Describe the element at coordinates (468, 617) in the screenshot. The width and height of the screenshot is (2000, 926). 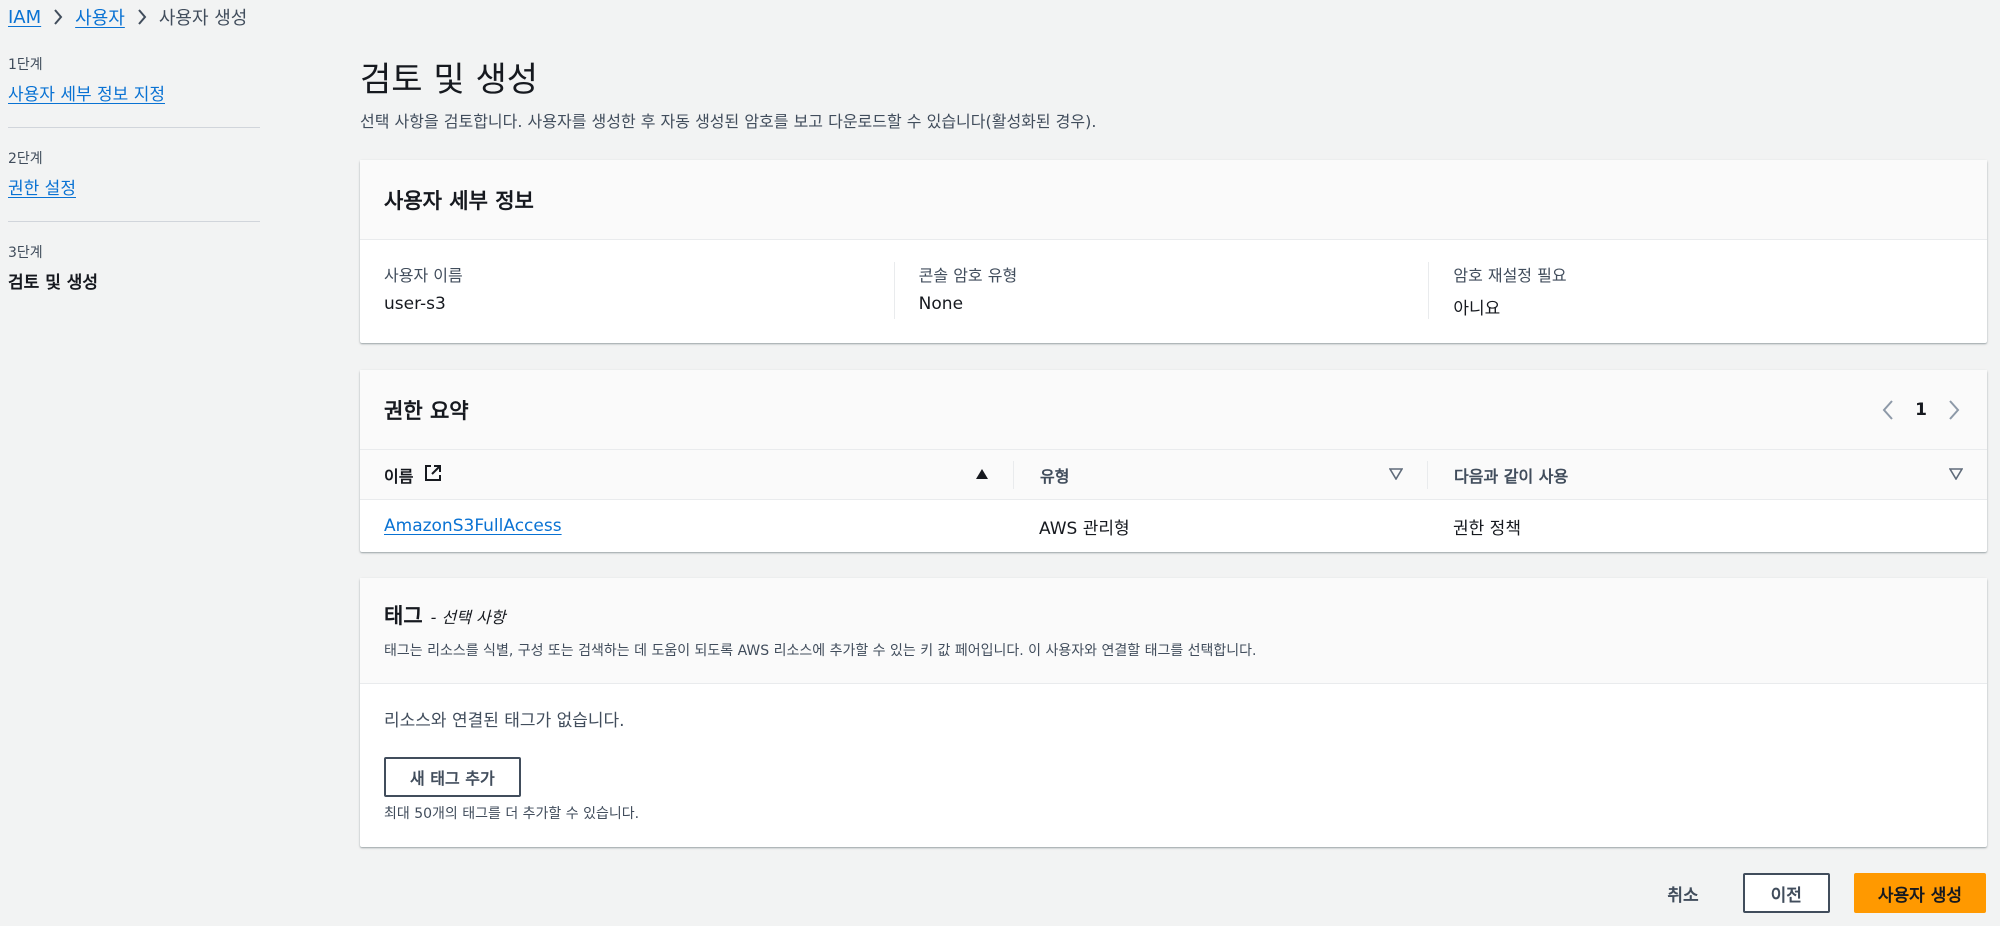
I see `optional-label: - 선택 사항` at that location.